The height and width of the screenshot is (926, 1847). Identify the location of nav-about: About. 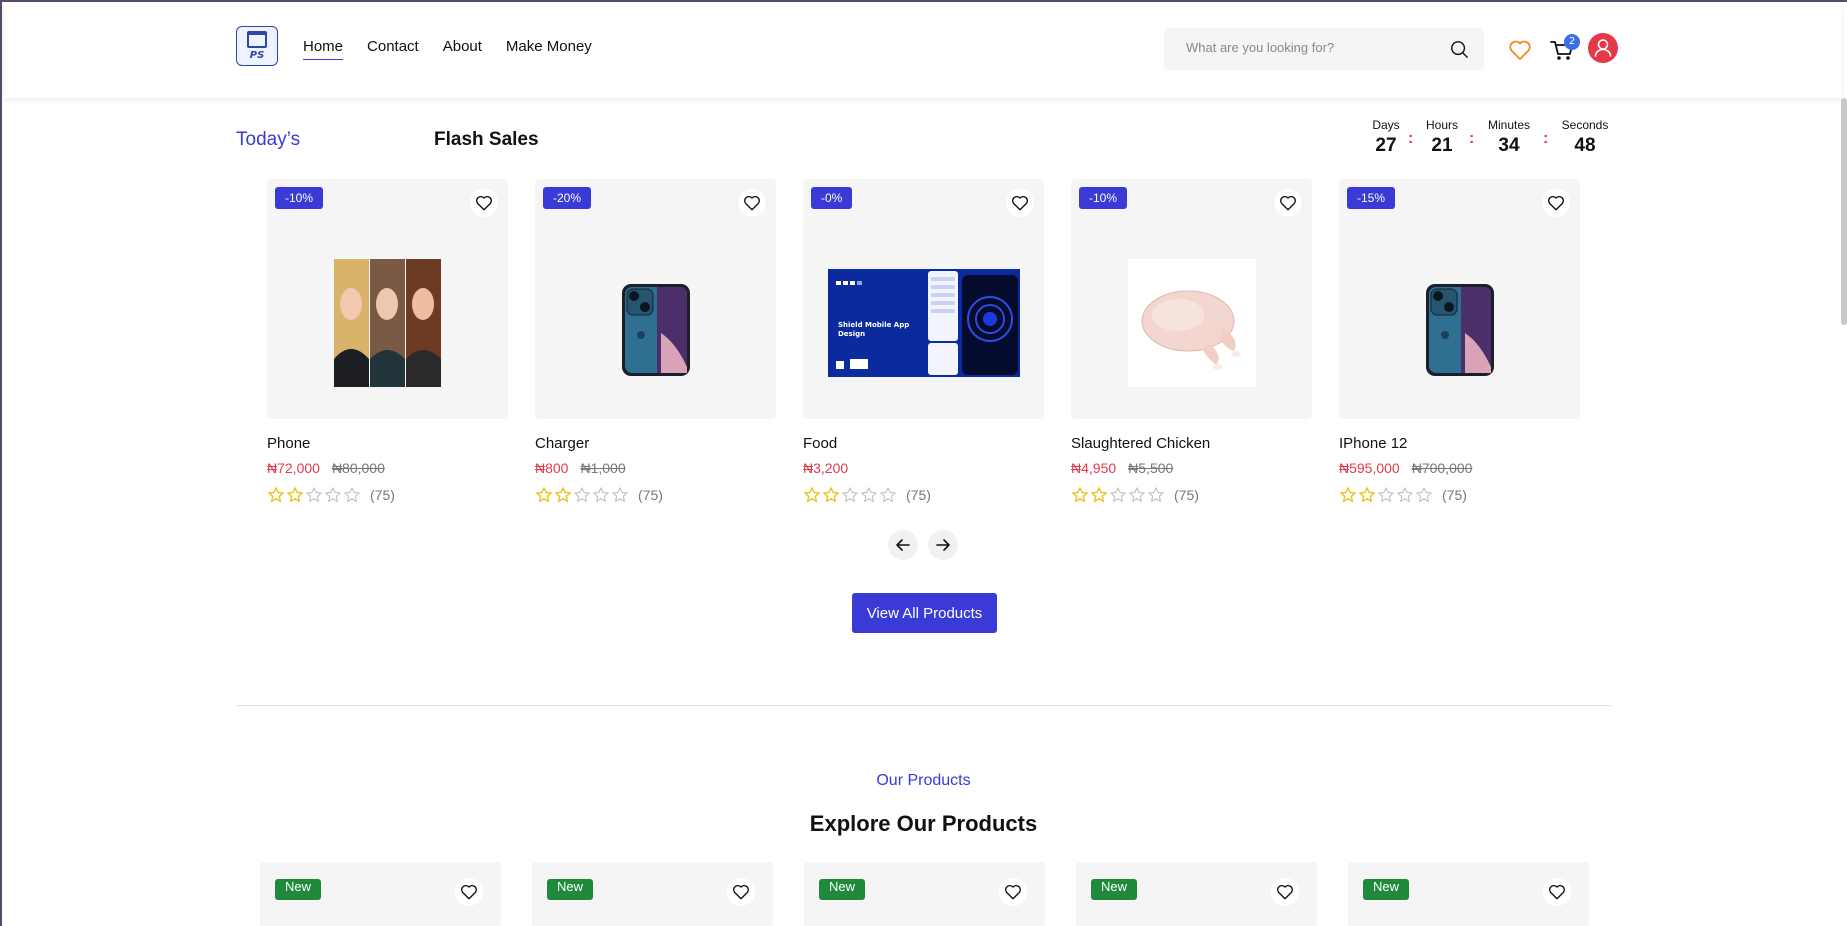
(462, 49).